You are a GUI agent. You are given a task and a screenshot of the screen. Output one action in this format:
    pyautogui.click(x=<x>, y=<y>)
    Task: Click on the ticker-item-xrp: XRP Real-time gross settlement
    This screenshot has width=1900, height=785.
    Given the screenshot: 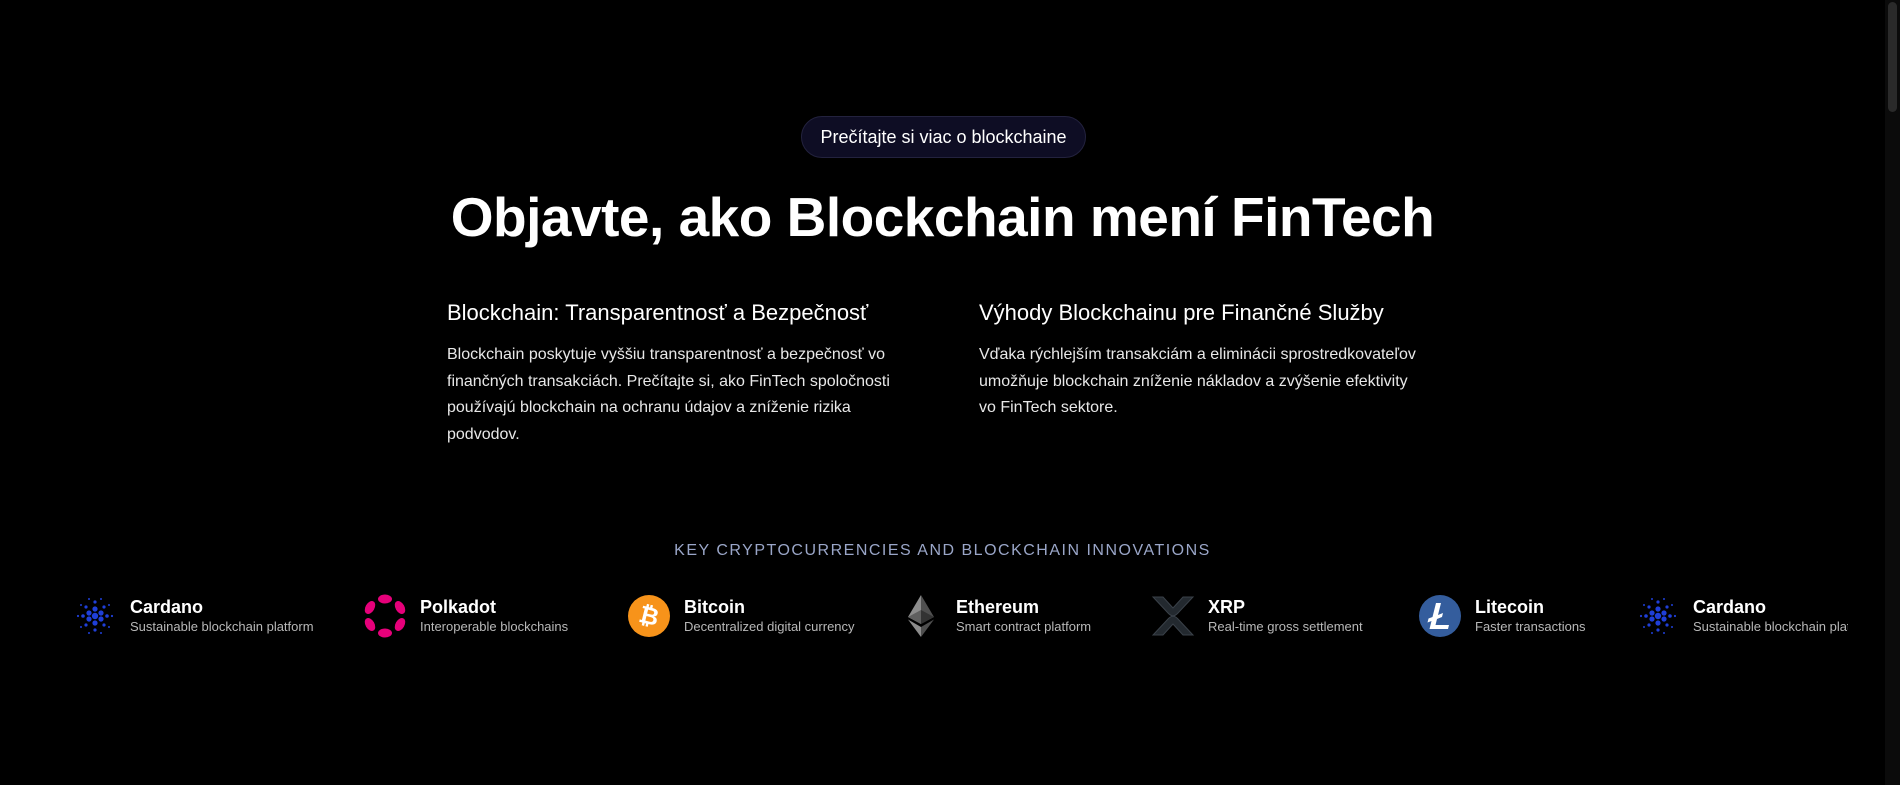 What is the action you would take?
    pyautogui.click(x=1256, y=616)
    